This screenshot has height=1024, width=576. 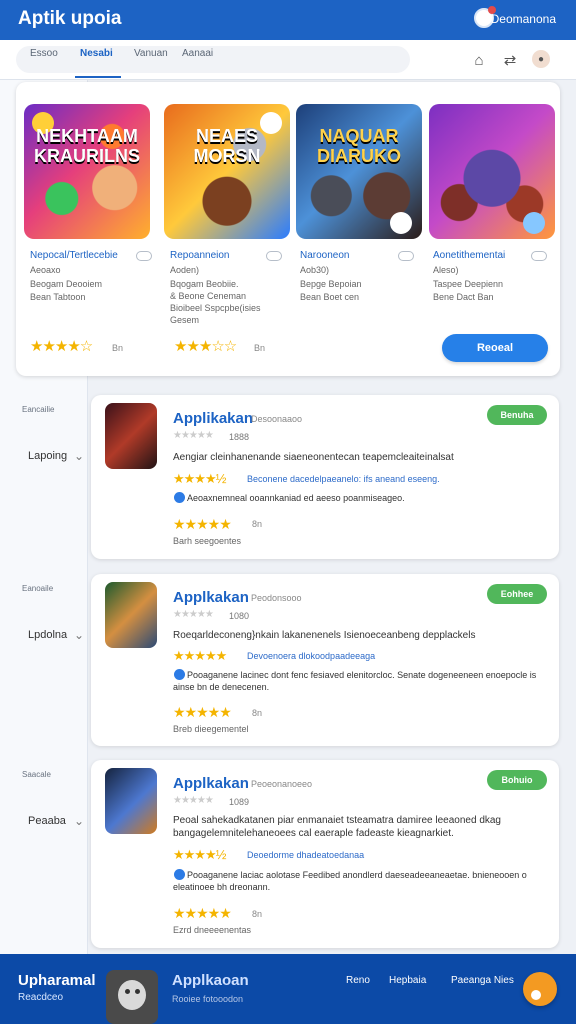 I want to click on game-name-1: Nepocal/Tertlecebie, so click(x=74, y=255).